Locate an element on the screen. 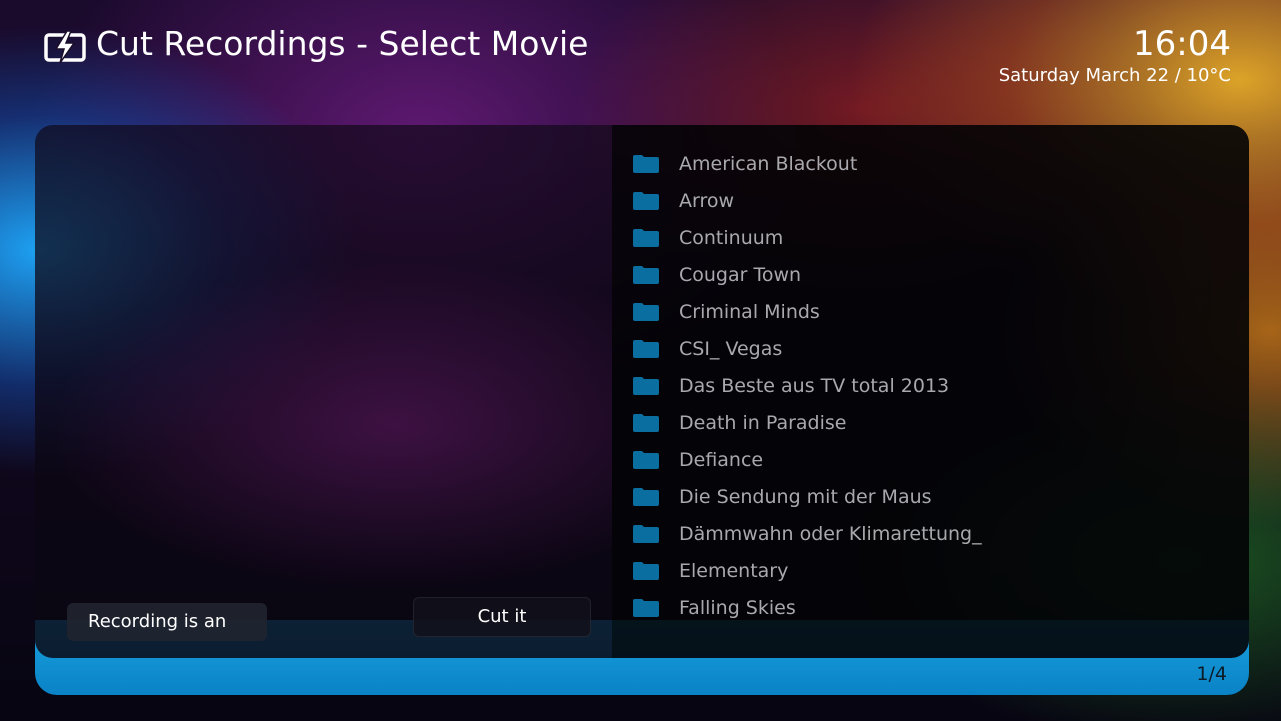  list-item: Dämmwahn oder Klimarettung_ is located at coordinates (807, 533).